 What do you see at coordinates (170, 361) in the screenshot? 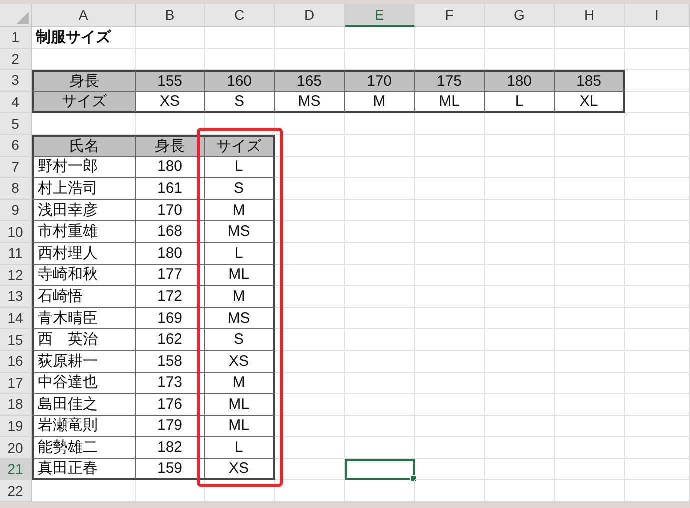
I see `table-cell: 158` at bounding box center [170, 361].